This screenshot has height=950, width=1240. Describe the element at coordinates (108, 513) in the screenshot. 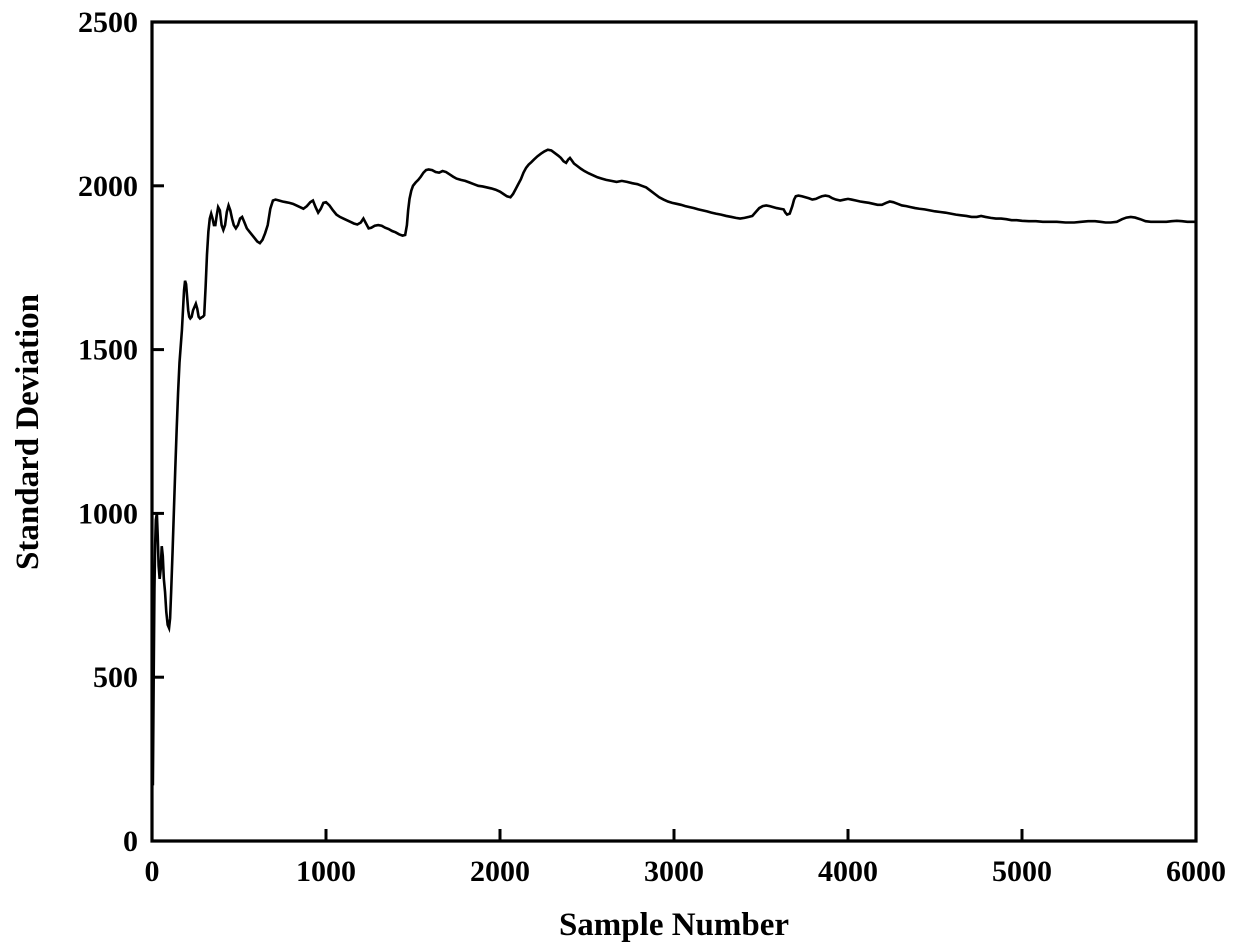

I see `y-tick-label: 1000` at that location.